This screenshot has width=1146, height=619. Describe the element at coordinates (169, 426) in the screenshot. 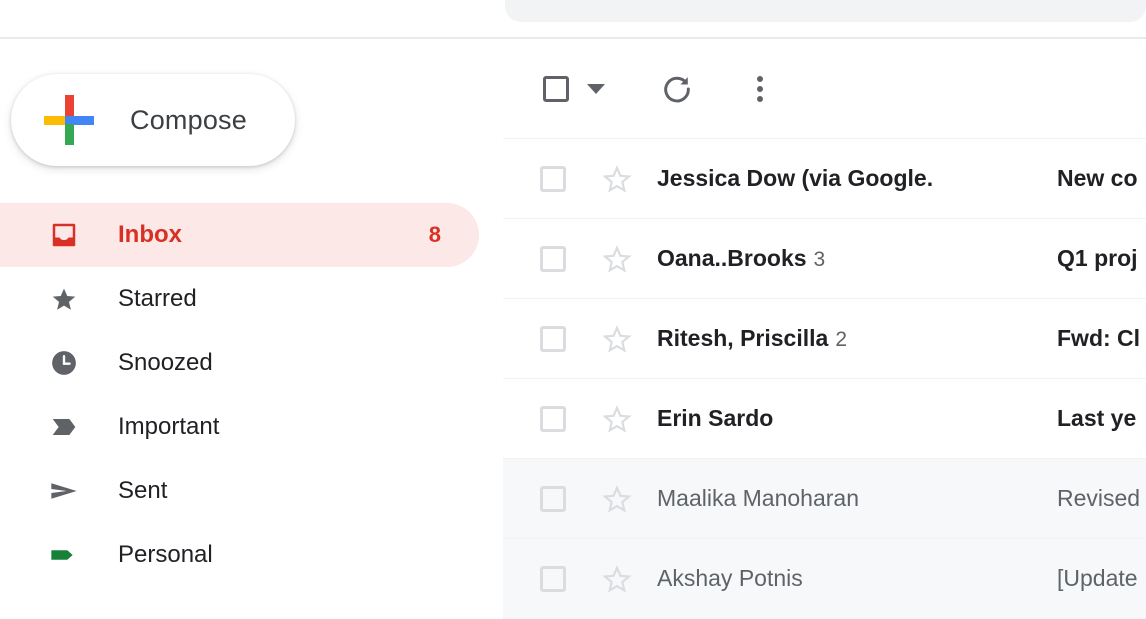

I see `sidebar-item-label: Important` at that location.